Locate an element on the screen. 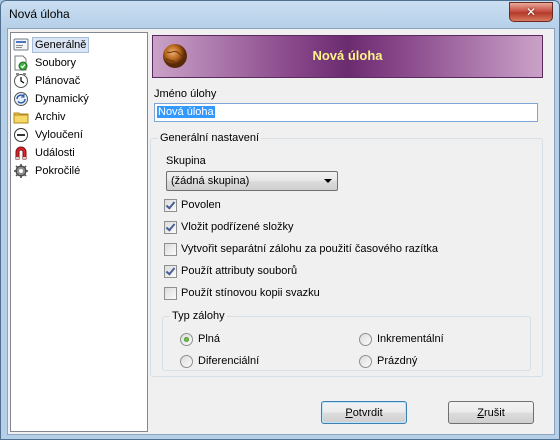 The width and height of the screenshot is (560, 440). scheduler-icon is located at coordinates (21, 80).